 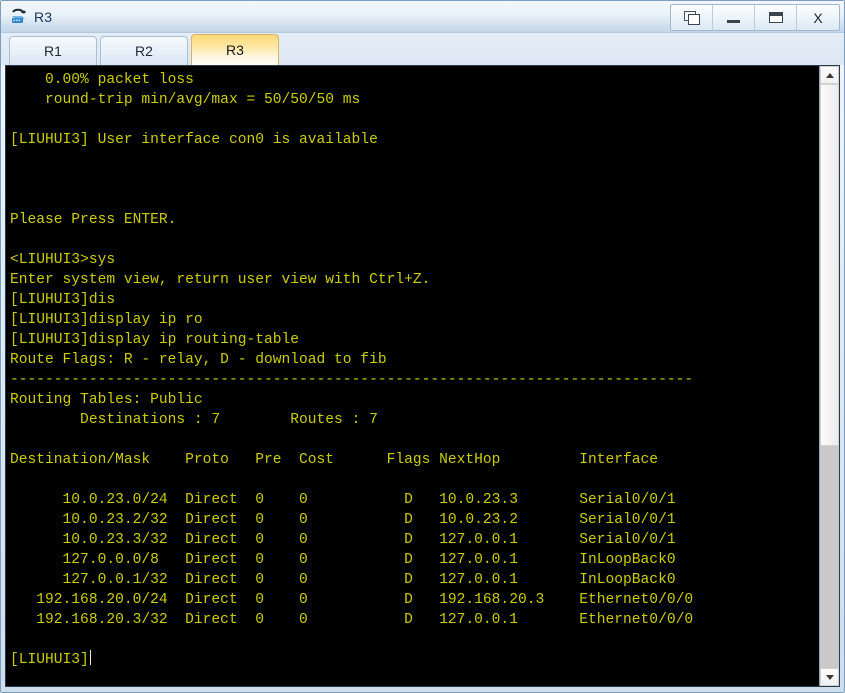 I want to click on tab-r2-label: R2, so click(x=144, y=51).